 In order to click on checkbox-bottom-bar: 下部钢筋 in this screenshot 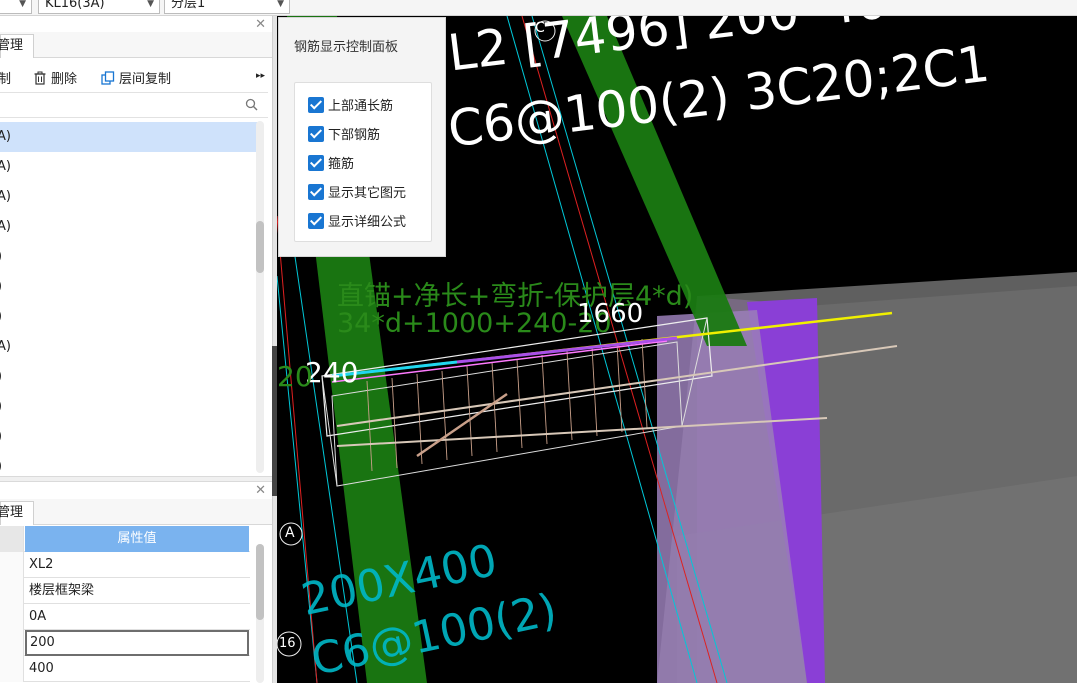, I will do `click(344, 134)`.